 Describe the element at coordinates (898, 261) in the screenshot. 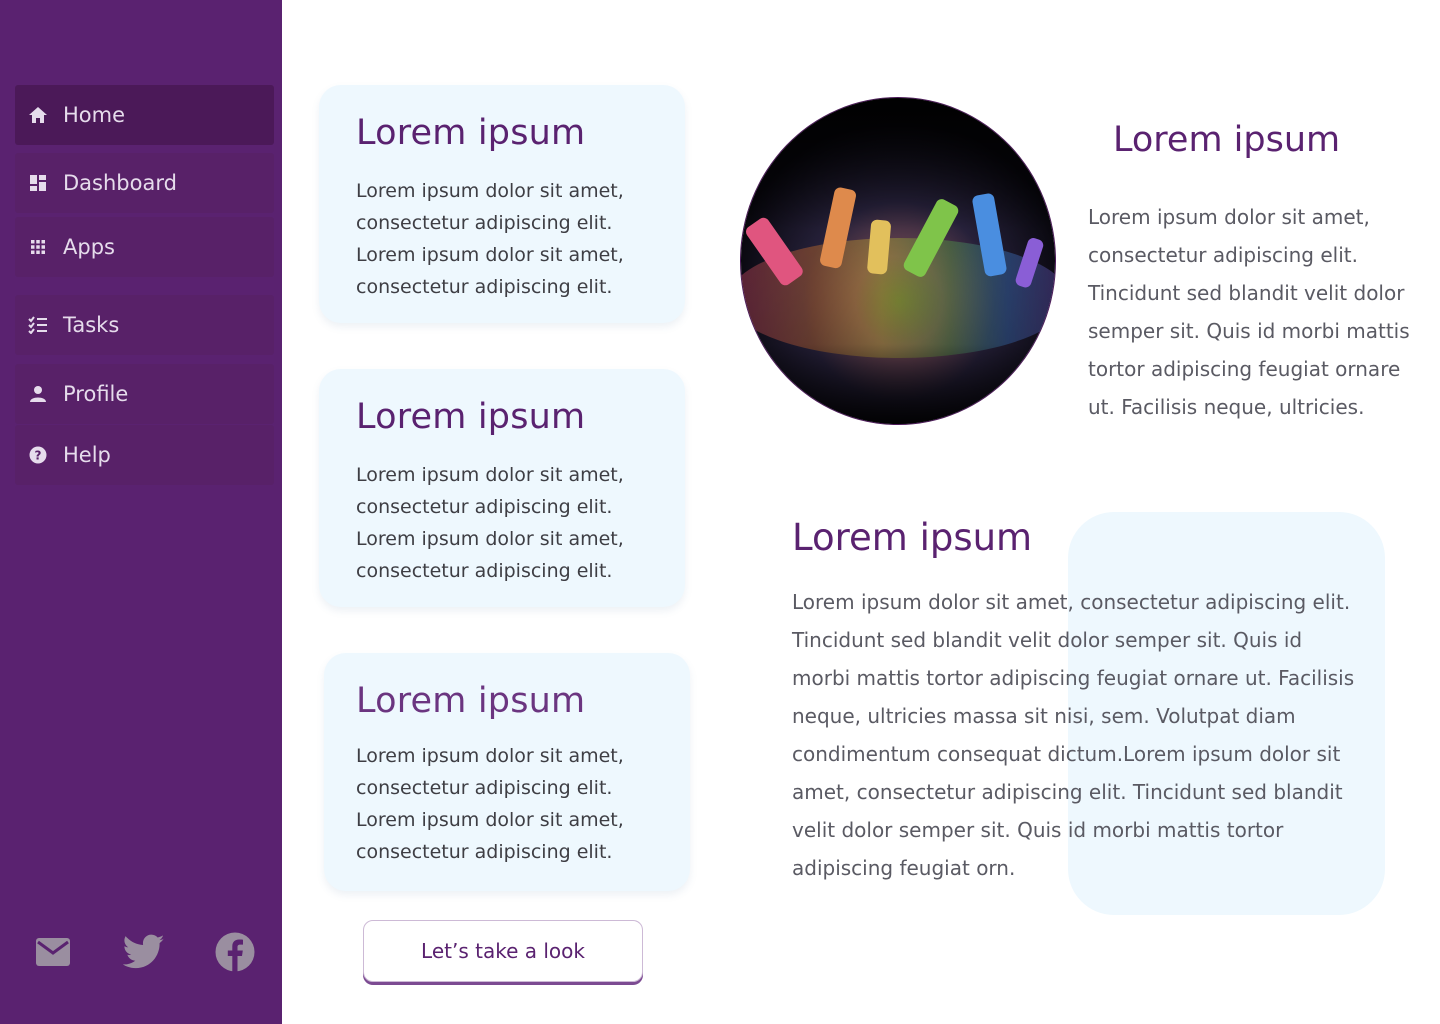

I see `chalk-photo` at that location.